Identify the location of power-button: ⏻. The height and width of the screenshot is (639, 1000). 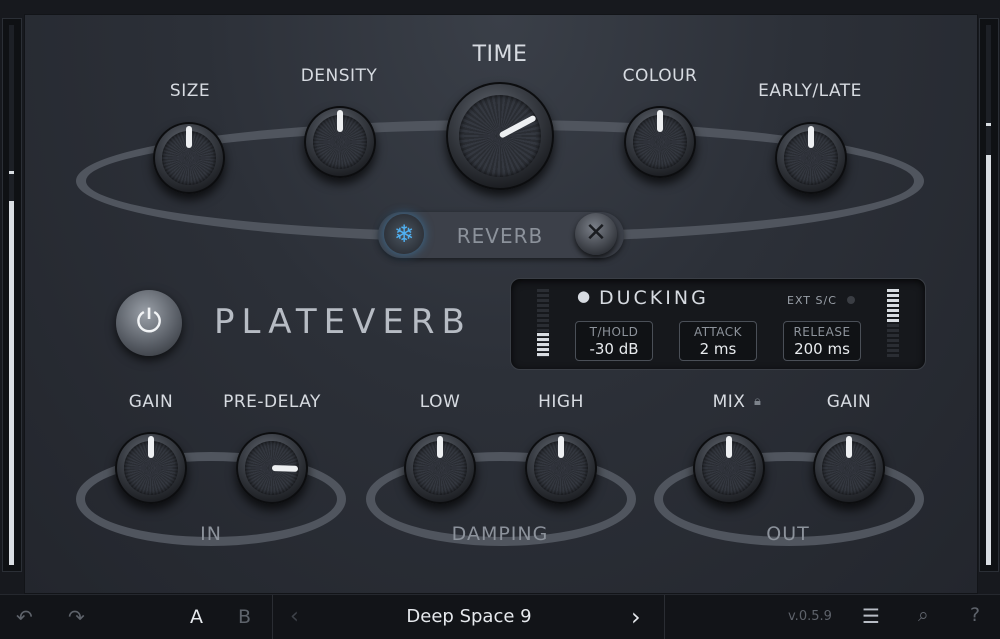
(149, 323).